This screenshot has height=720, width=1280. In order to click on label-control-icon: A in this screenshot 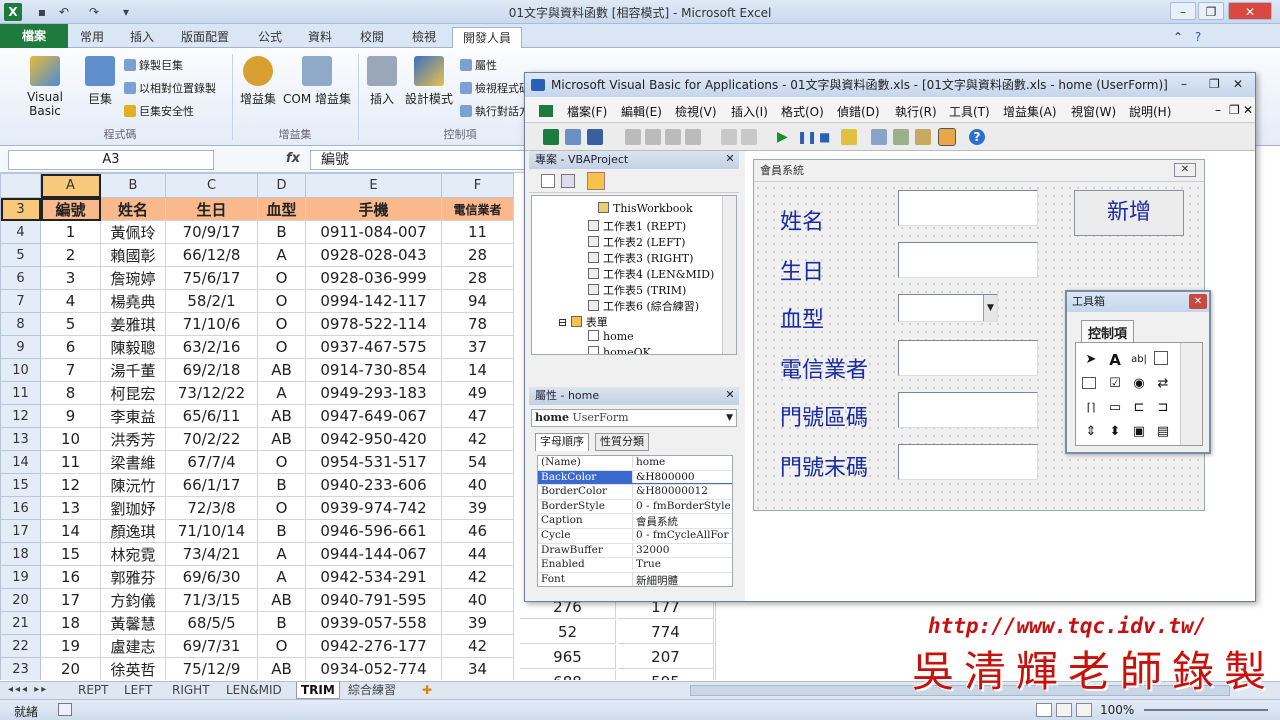, I will do `click(1115, 360)`.